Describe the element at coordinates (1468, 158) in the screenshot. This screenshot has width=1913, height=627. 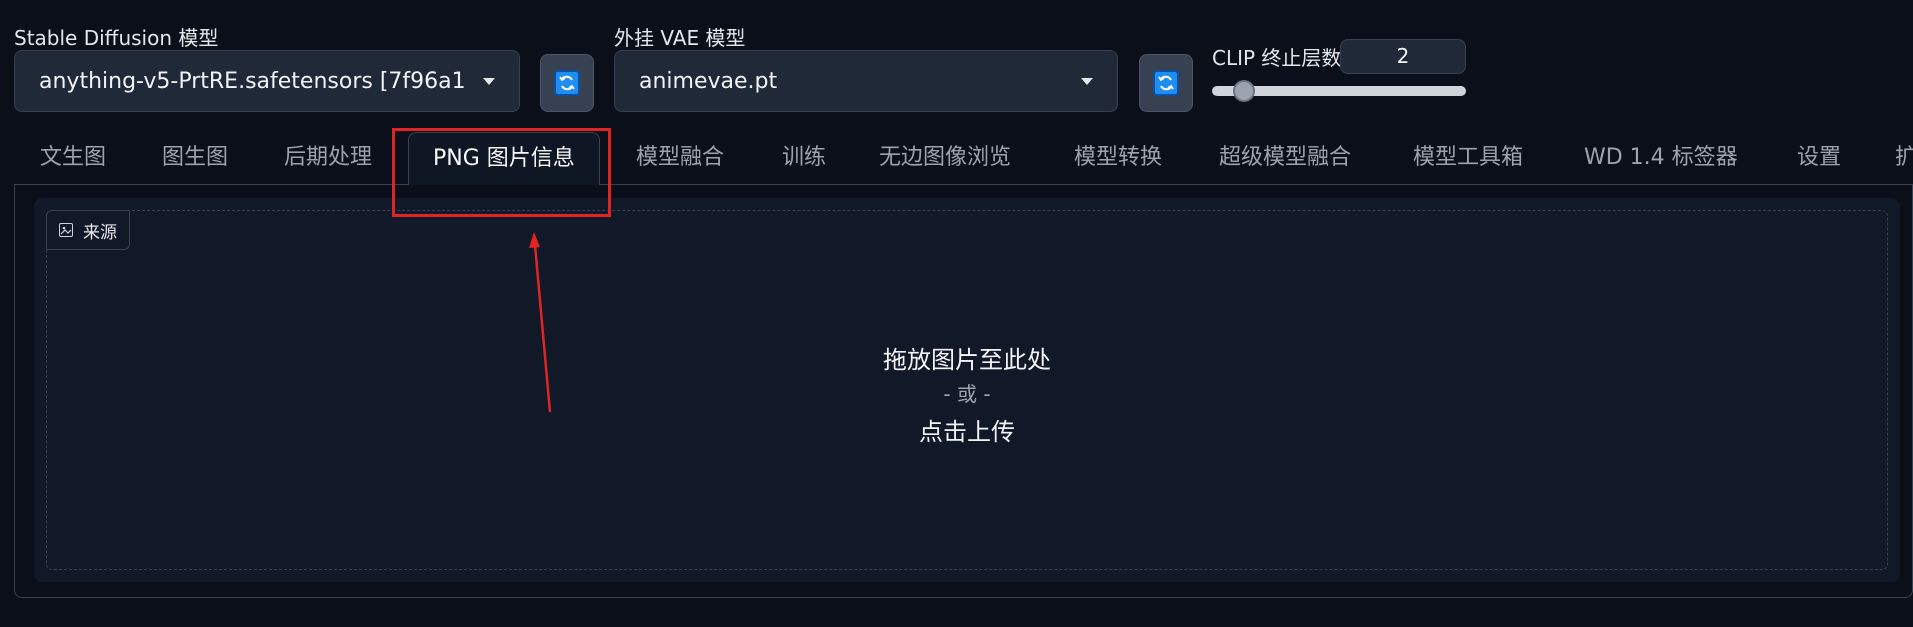
I see `tab-10: 模型工具箱` at that location.